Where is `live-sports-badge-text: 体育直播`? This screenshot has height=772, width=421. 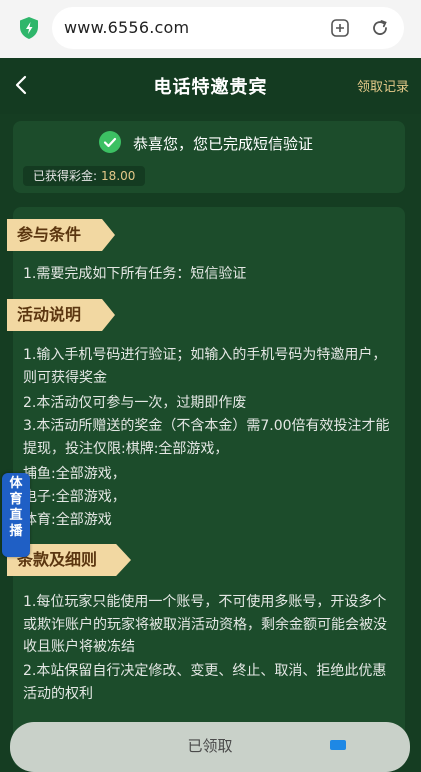
live-sports-badge-text: 体育直播 is located at coordinates (16, 507).